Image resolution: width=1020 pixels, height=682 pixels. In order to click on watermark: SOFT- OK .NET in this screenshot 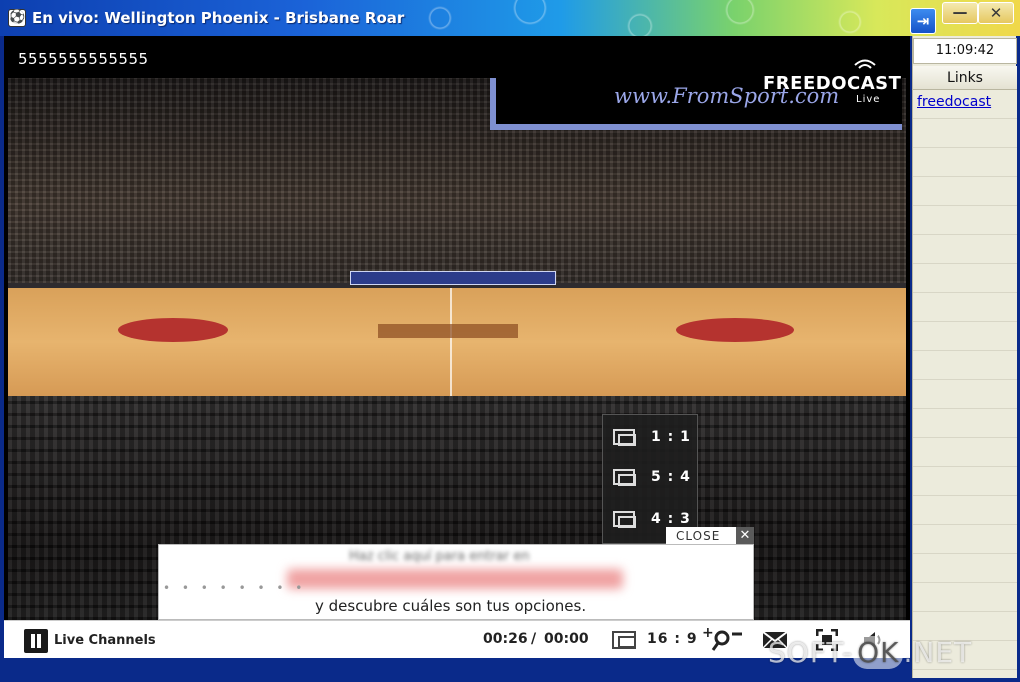, I will do `click(870, 652)`.